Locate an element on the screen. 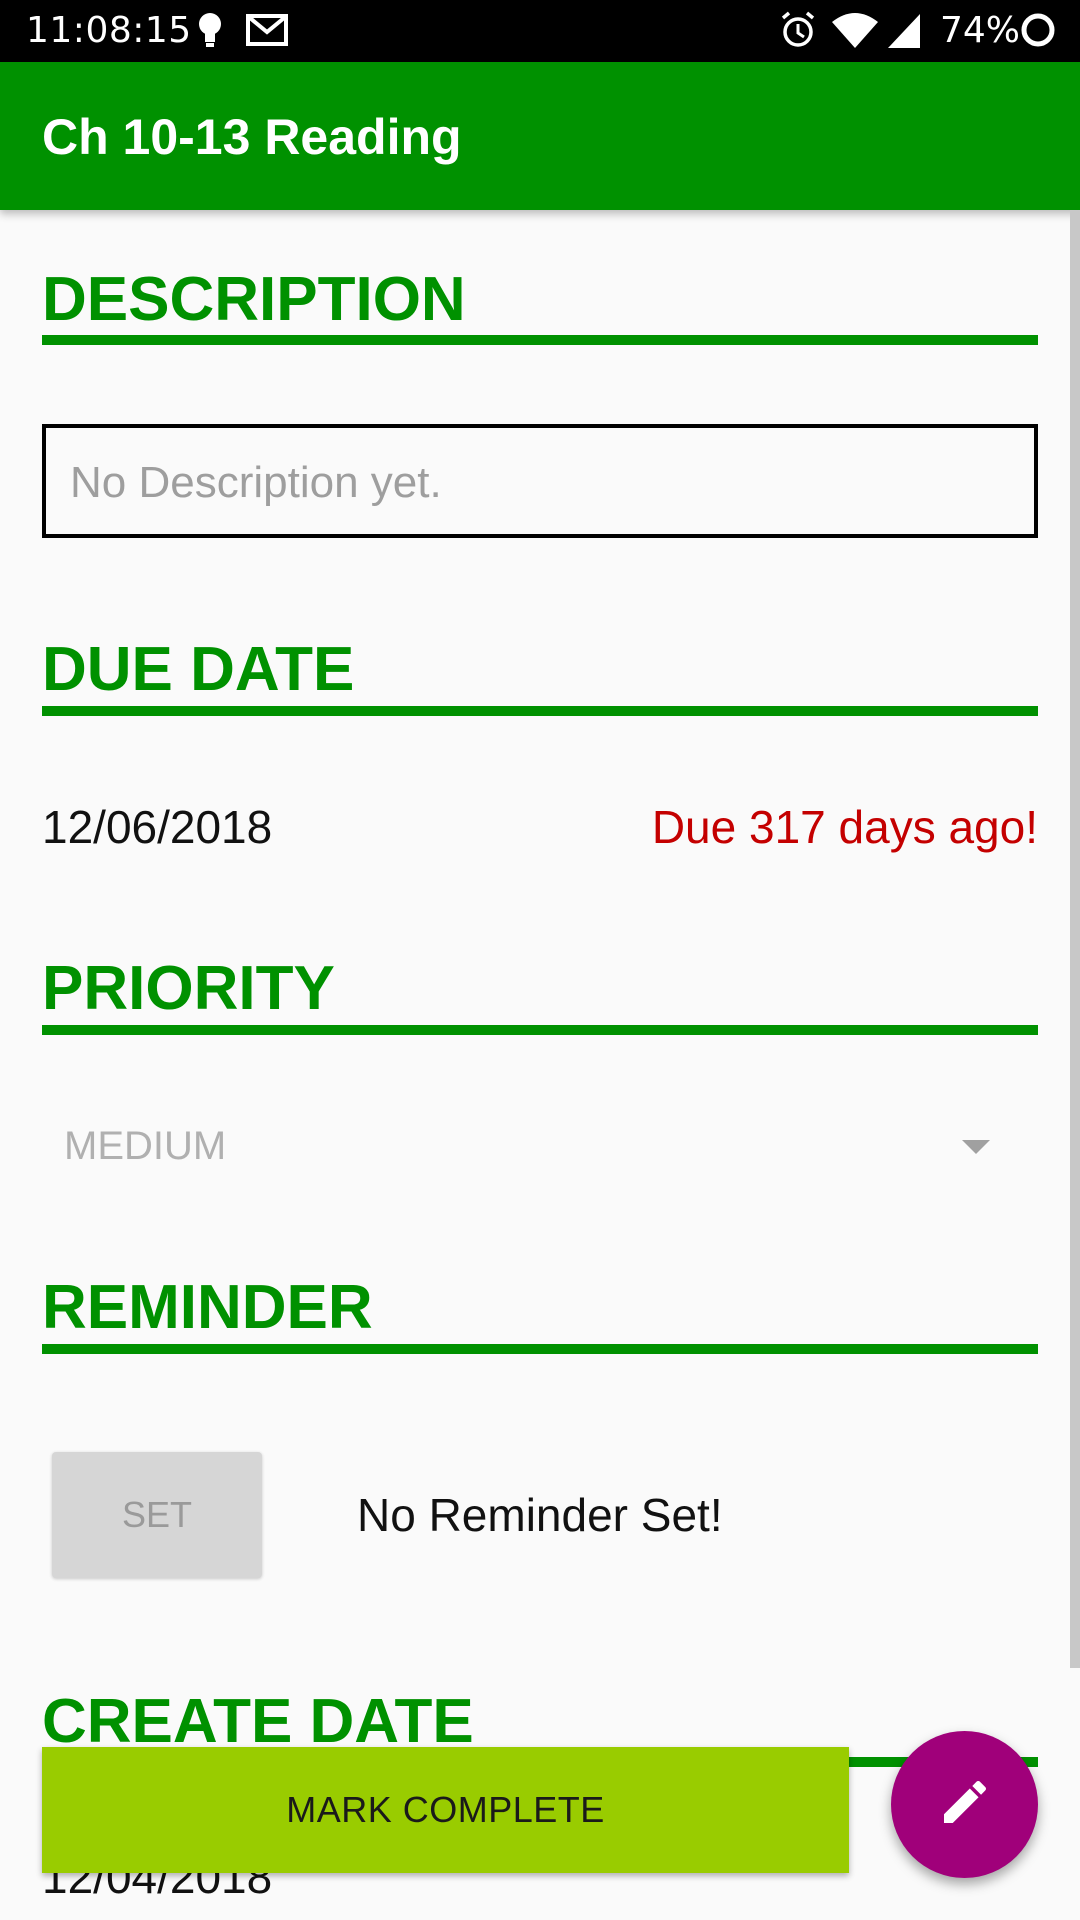 The width and height of the screenshot is (1080, 1920). gmail-icon is located at coordinates (267, 34).